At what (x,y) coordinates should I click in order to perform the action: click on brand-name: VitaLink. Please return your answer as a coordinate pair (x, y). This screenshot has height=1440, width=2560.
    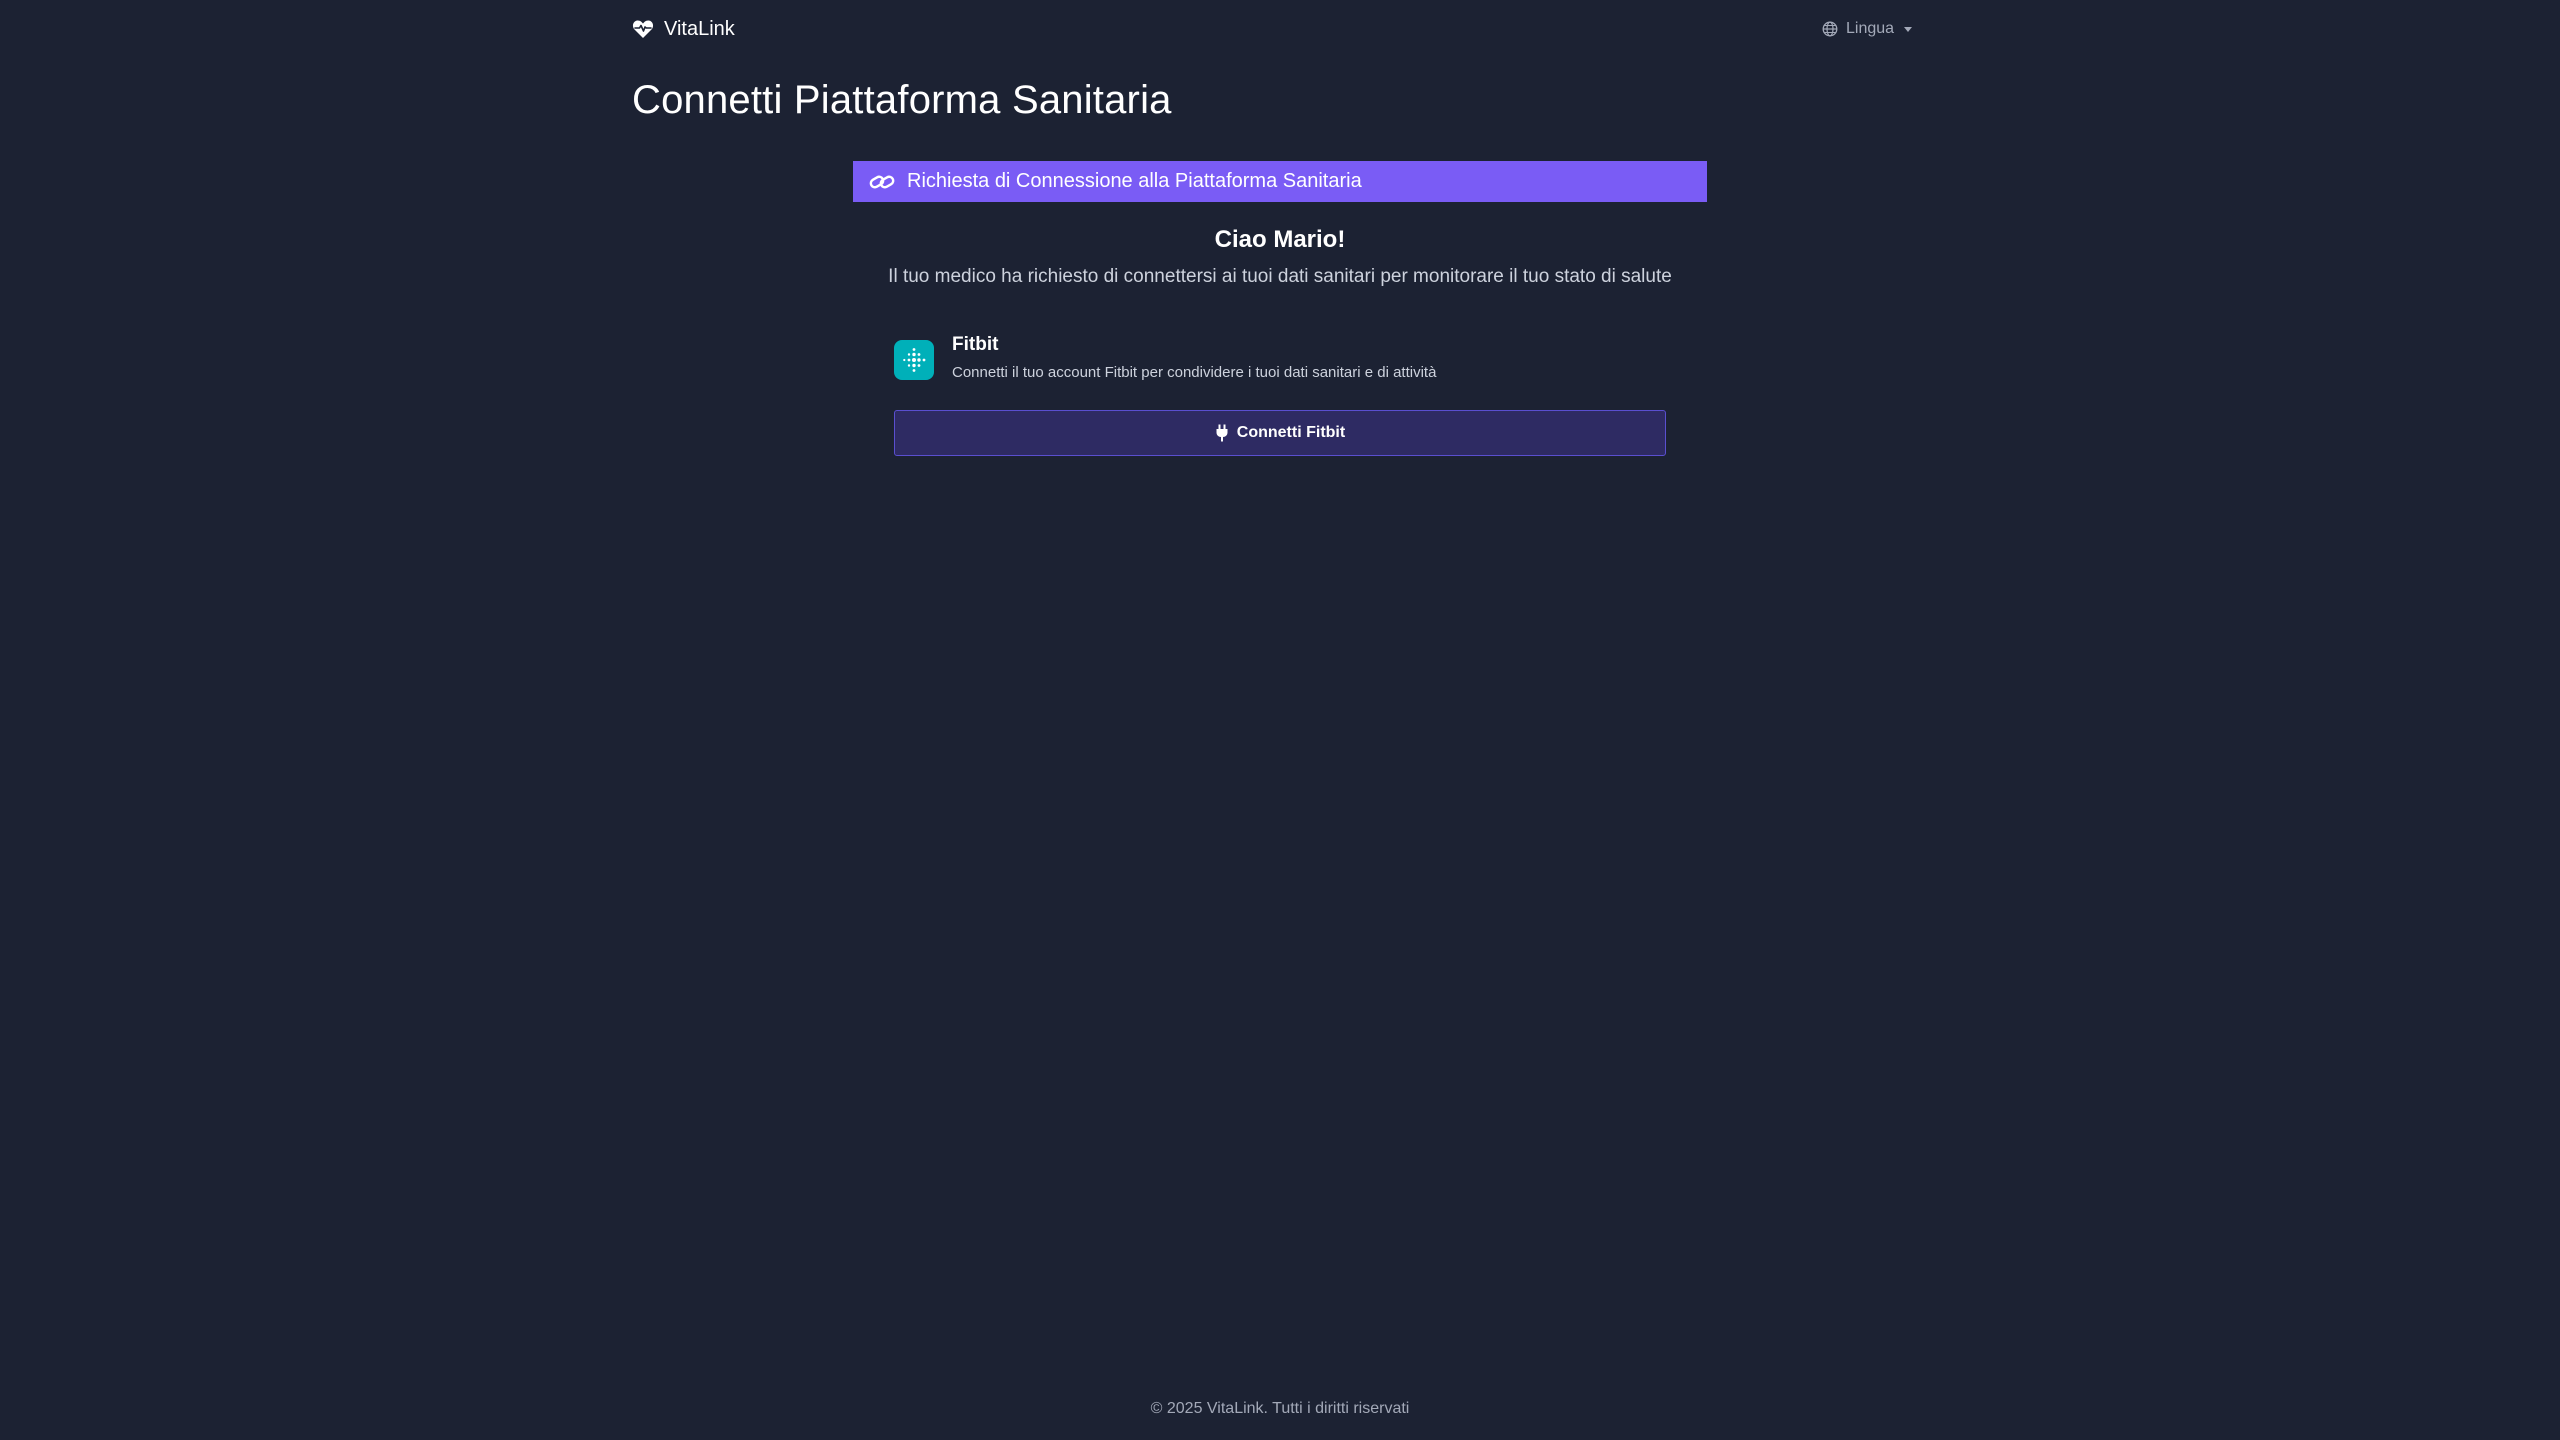
    Looking at the image, I should click on (699, 28).